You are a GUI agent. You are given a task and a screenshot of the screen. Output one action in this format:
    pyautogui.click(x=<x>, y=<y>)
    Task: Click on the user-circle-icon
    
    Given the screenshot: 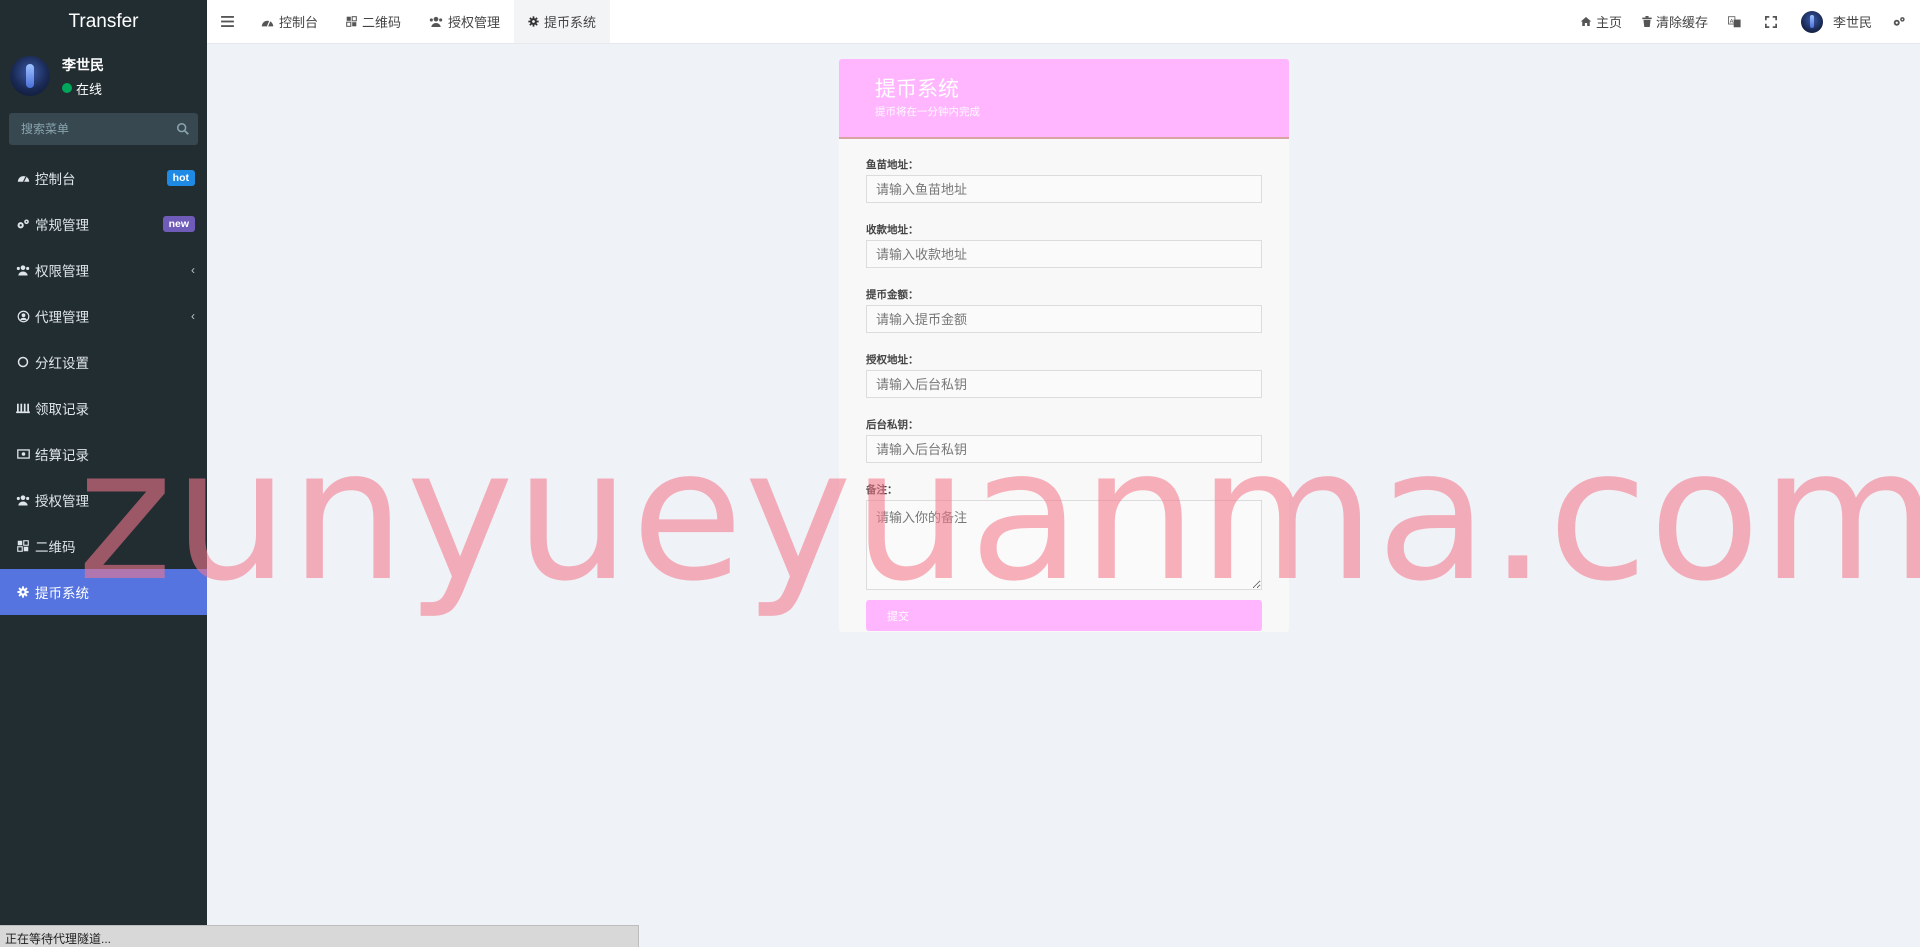 What is the action you would take?
    pyautogui.click(x=23, y=316)
    